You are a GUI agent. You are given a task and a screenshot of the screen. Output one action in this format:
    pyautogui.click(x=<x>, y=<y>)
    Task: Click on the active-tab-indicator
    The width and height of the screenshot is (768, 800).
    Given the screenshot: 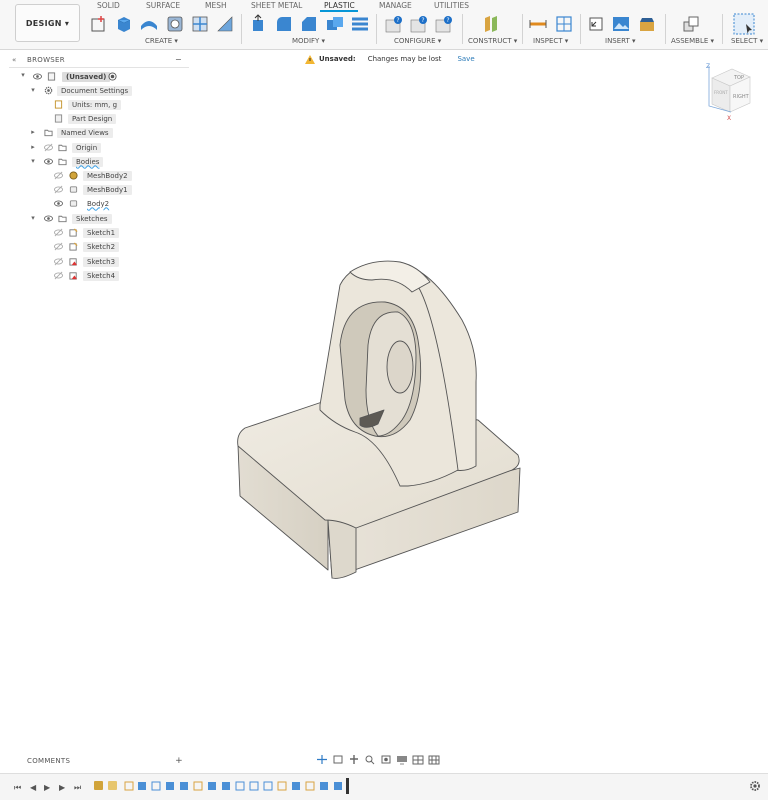 What is the action you would take?
    pyautogui.click(x=339, y=11)
    